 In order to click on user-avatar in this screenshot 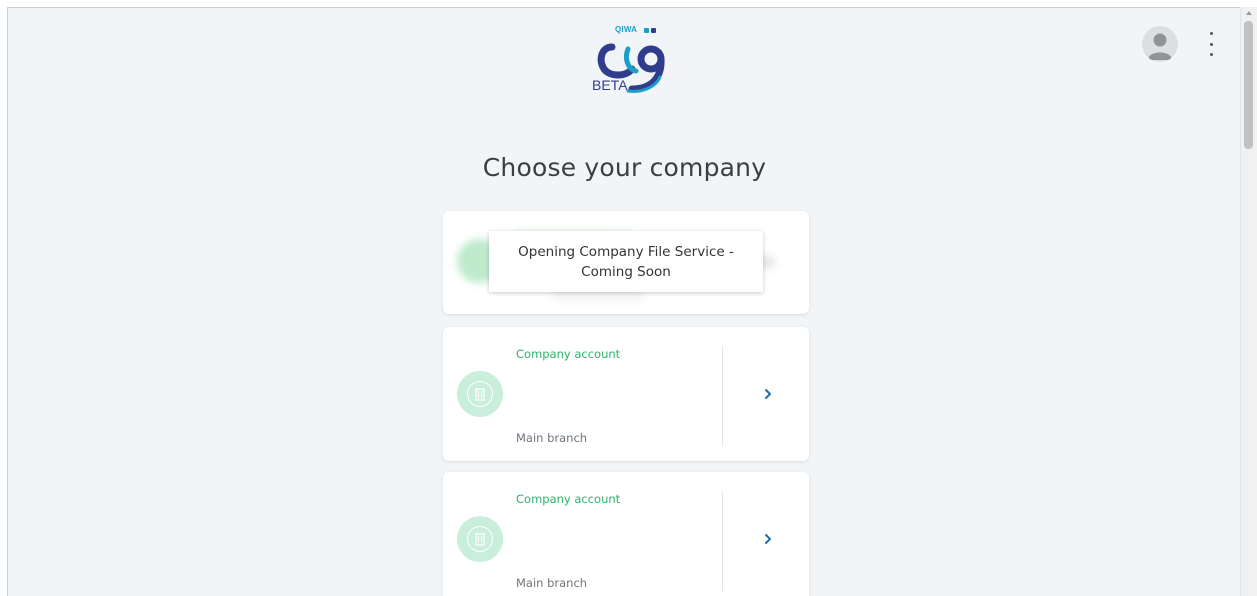, I will do `click(1160, 44)`.